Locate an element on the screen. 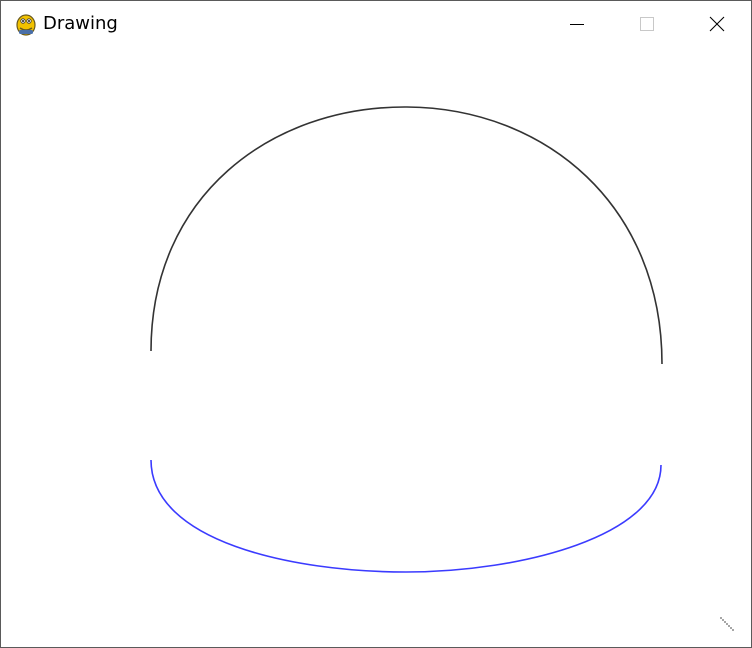 This screenshot has height=648, width=752. window-title: Drawing is located at coordinates (80, 23).